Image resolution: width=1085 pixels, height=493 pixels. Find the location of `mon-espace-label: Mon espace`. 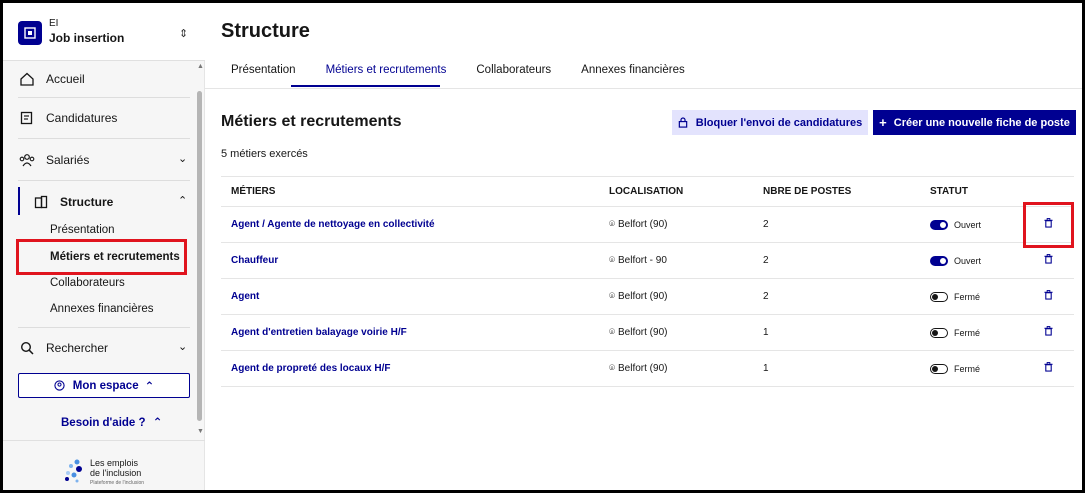

mon-espace-label: Mon espace is located at coordinates (105, 385).